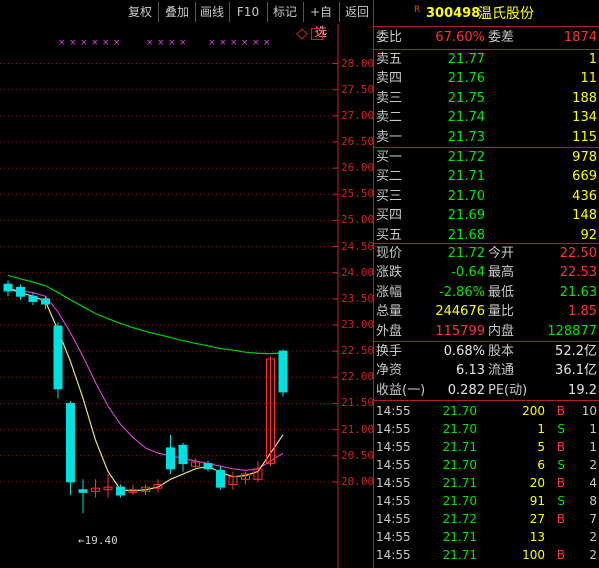 The image size is (599, 568). What do you see at coordinates (357, 12) in the screenshot?
I see `back-button: 返回` at bounding box center [357, 12].